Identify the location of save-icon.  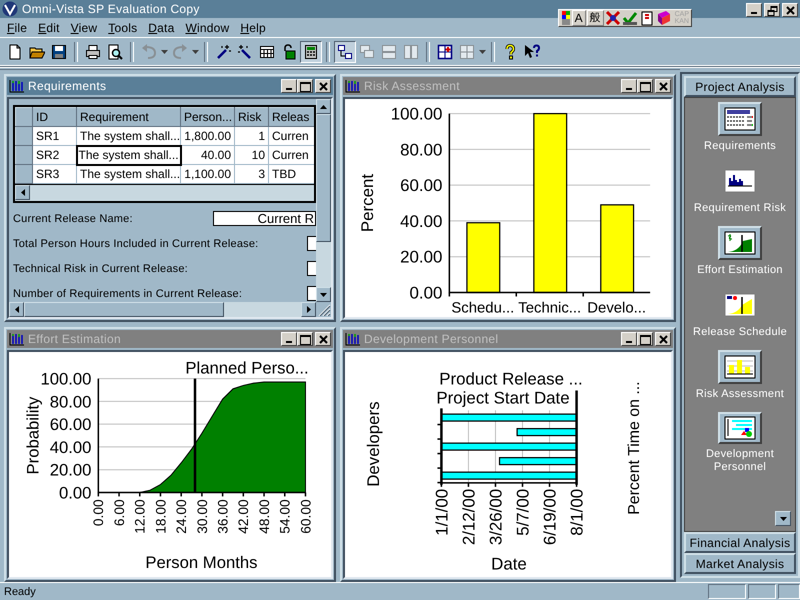
(59, 52).